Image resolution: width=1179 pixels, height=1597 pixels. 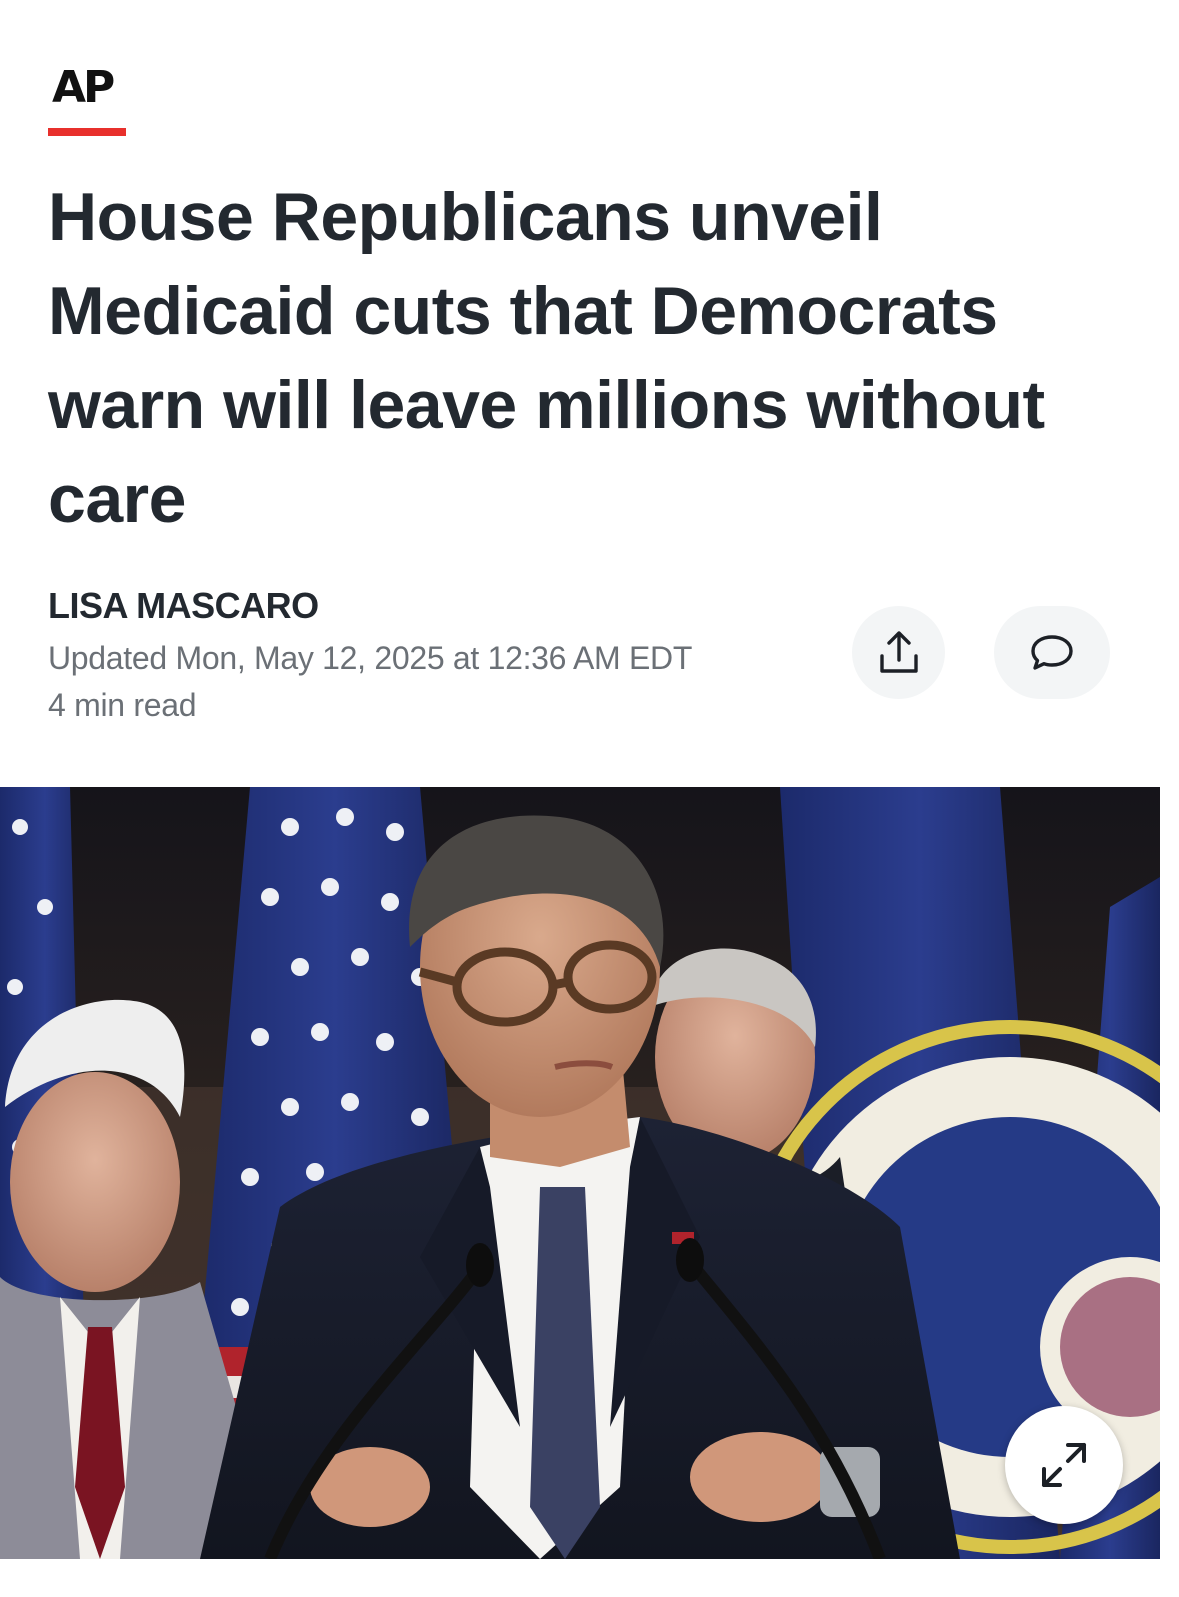 I want to click on comment-button, so click(x=1052, y=652).